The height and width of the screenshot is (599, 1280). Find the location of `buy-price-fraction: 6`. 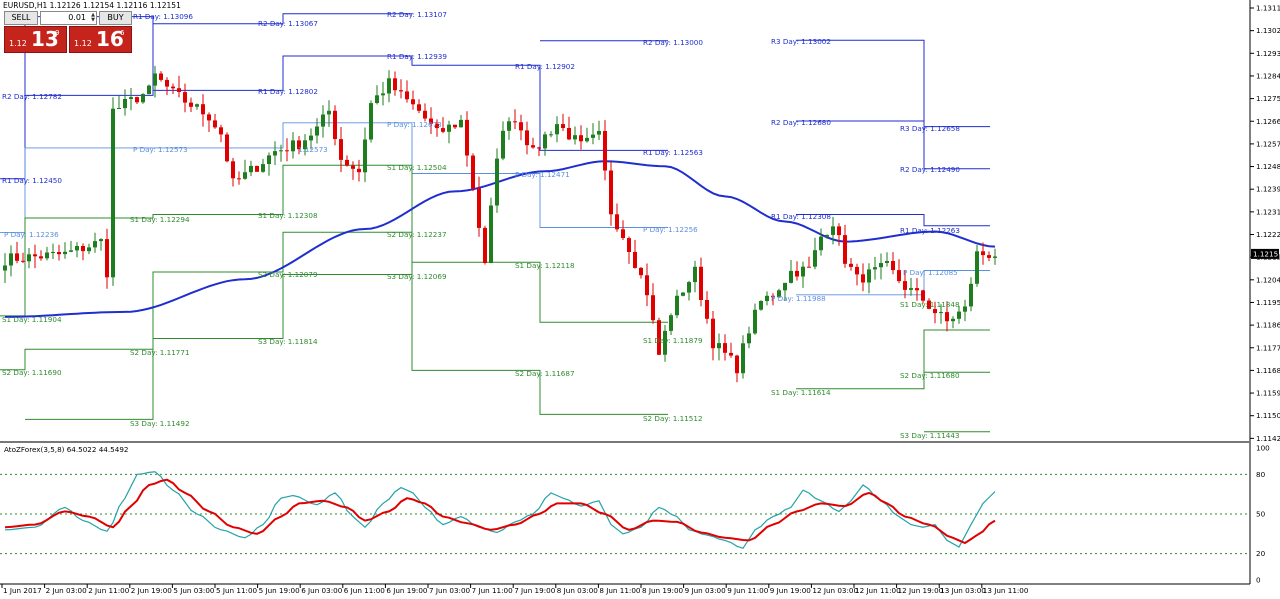

buy-price-fraction: 6 is located at coordinates (122, 33).